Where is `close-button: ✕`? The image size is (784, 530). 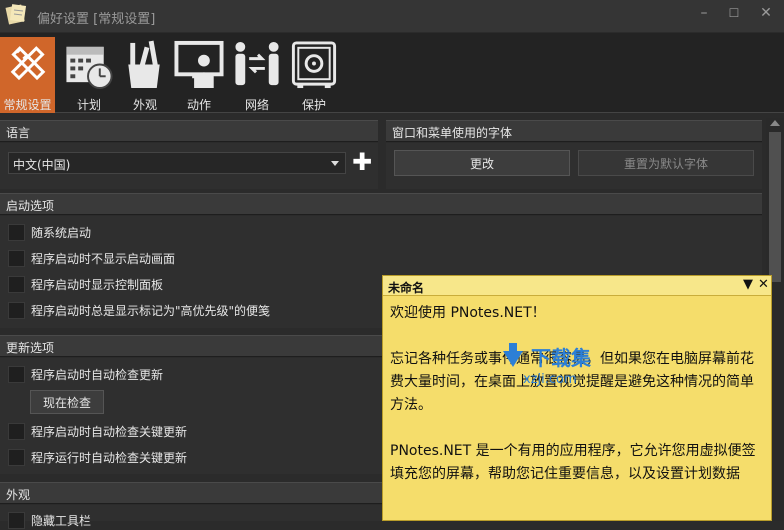 close-button: ✕ is located at coordinates (766, 13).